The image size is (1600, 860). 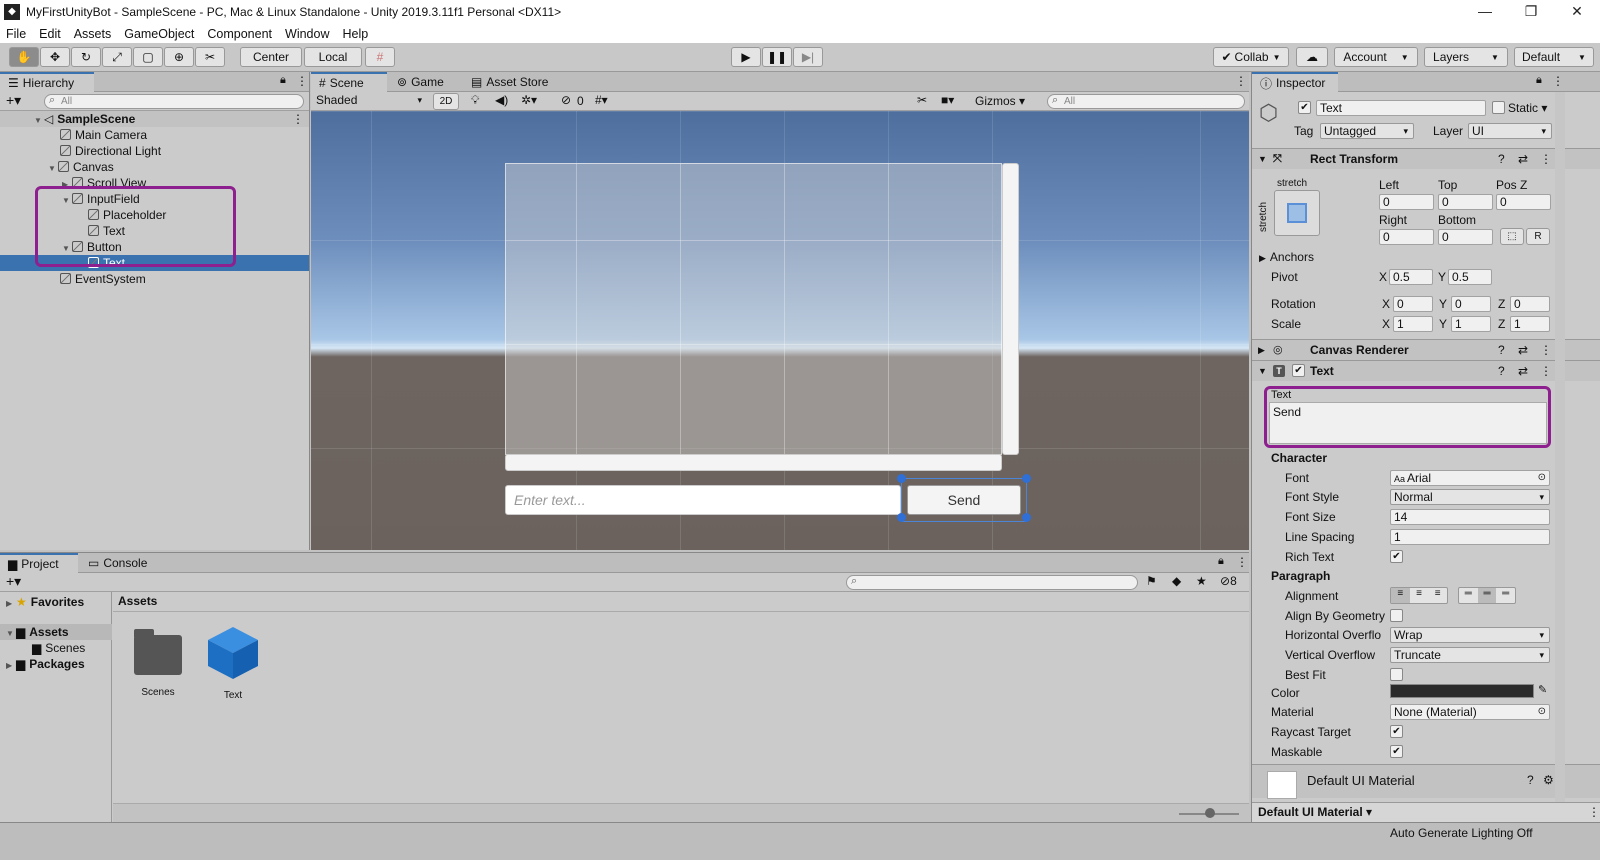 I want to click on scale-tool-button: ⤢, so click(x=117, y=57).